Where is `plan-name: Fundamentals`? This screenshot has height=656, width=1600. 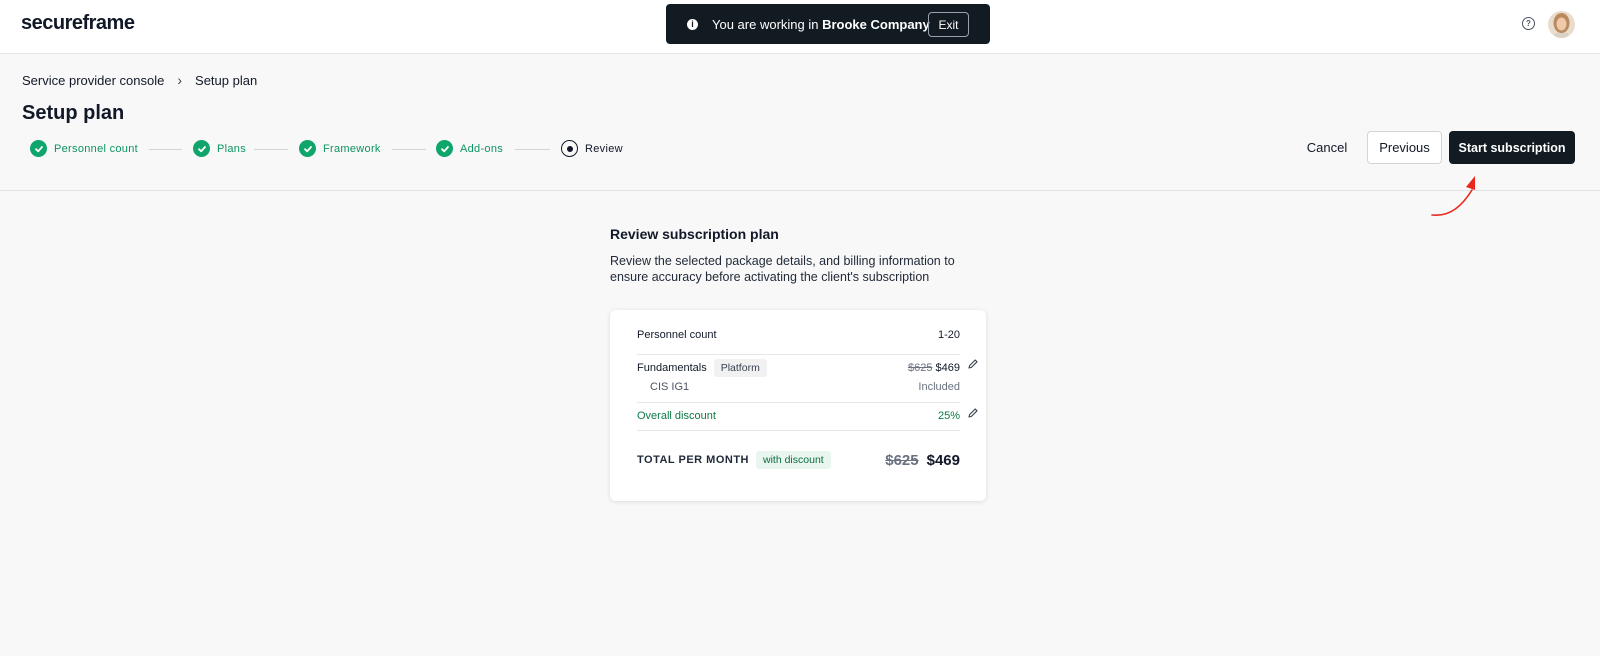 plan-name: Fundamentals is located at coordinates (672, 368).